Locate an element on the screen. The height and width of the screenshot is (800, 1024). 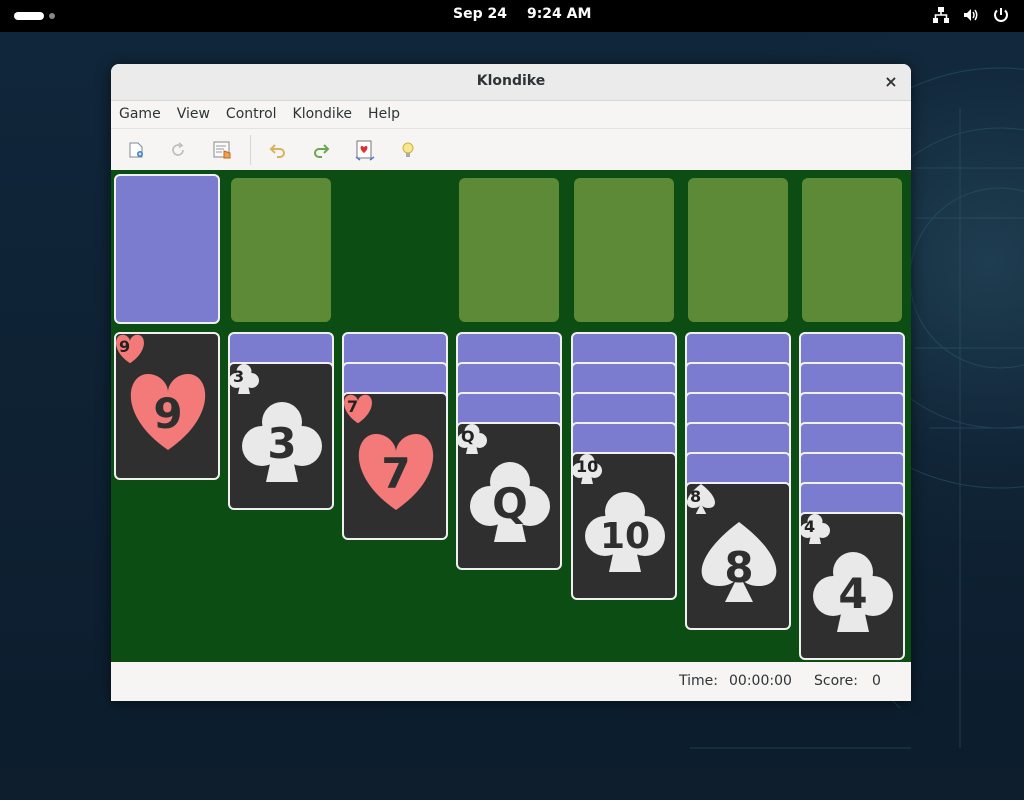
workspace-indicator-active is located at coordinates (29, 16).